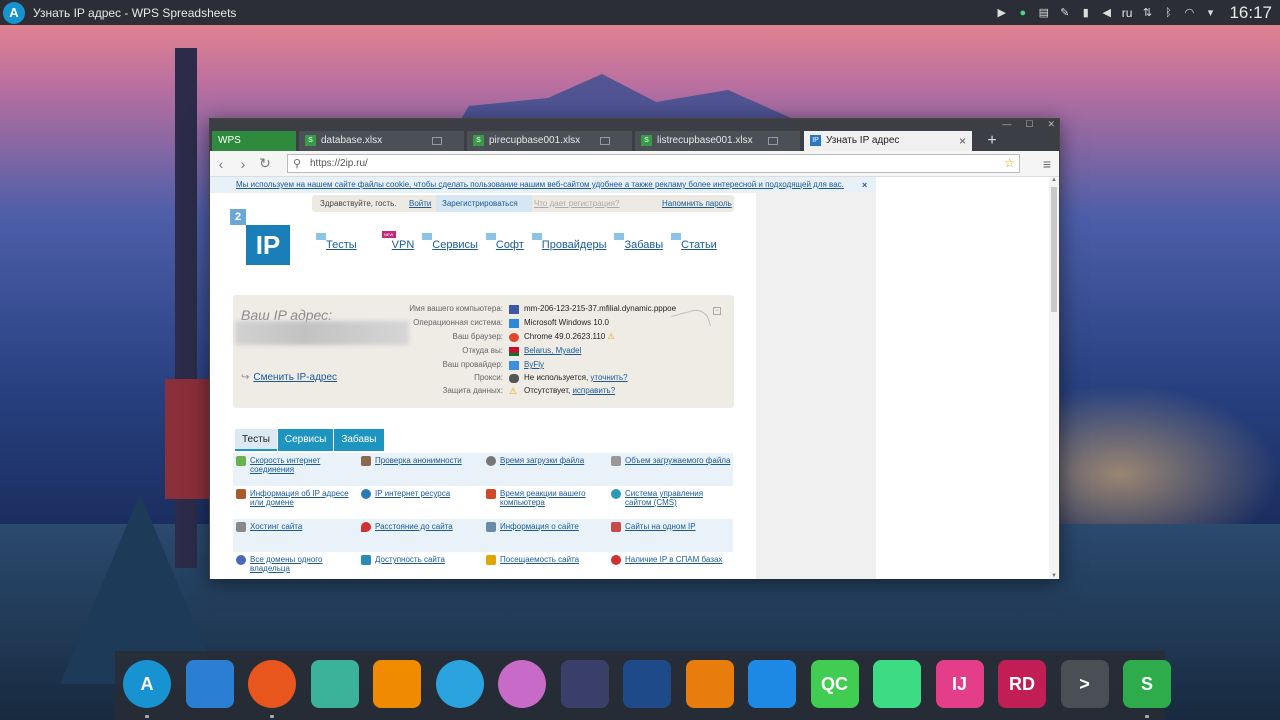 The width and height of the screenshot is (1280, 720). I want to click on wifi-icon: ◠, so click(1189, 13).